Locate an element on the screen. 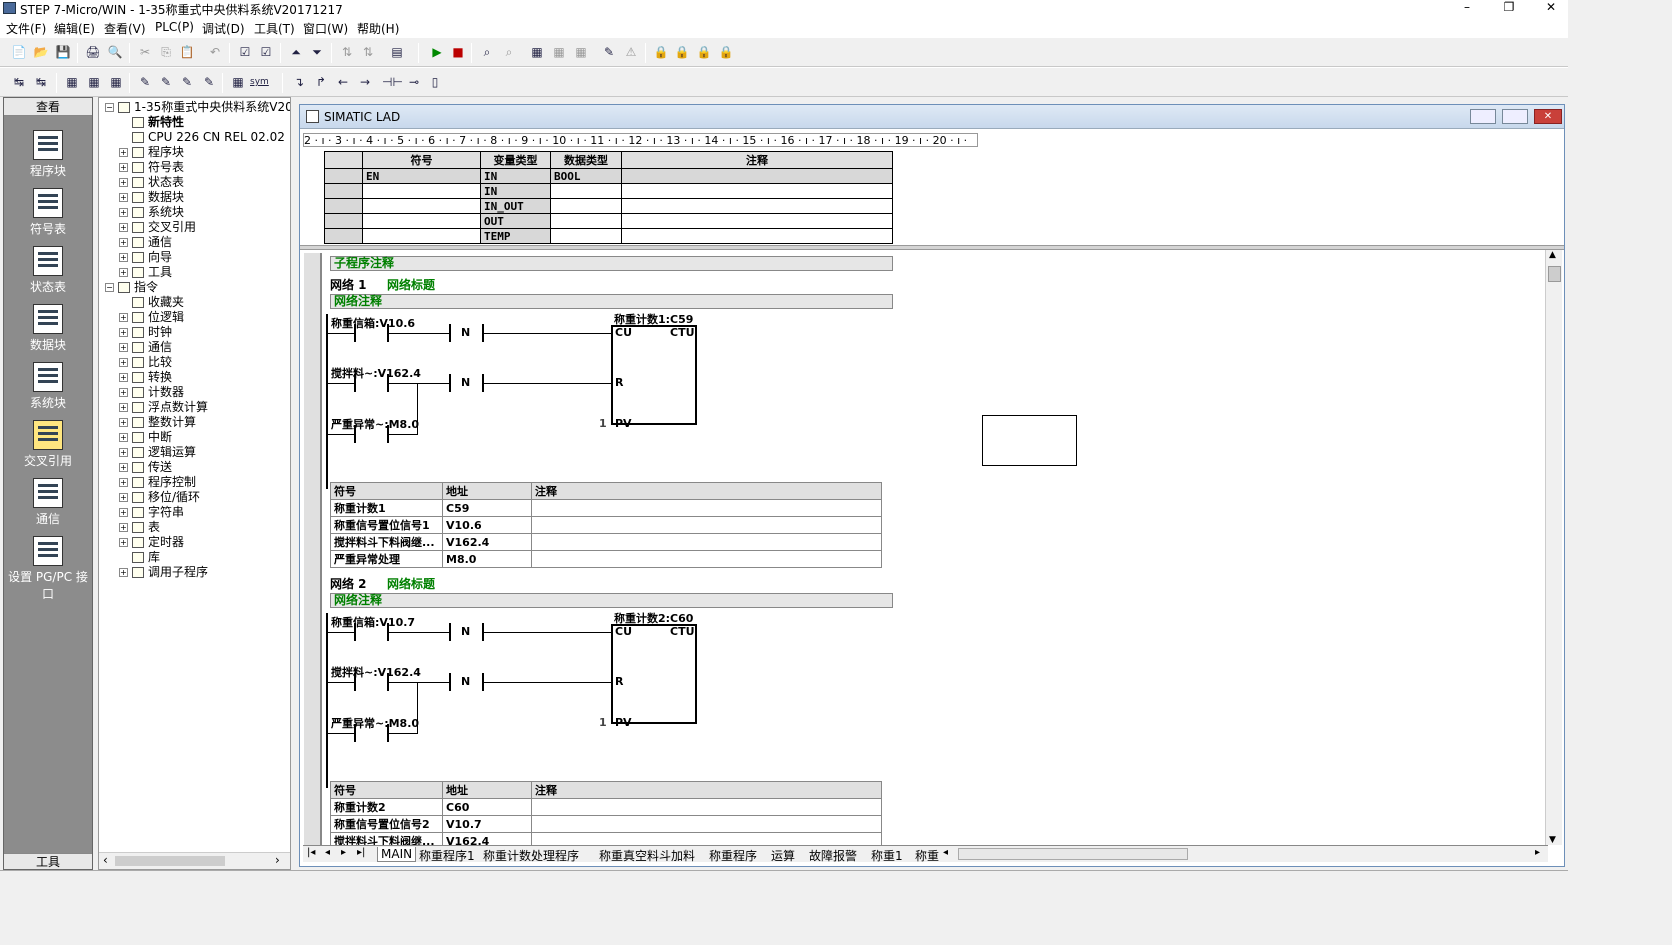  print-icon: 🖨 is located at coordinates (93, 52).